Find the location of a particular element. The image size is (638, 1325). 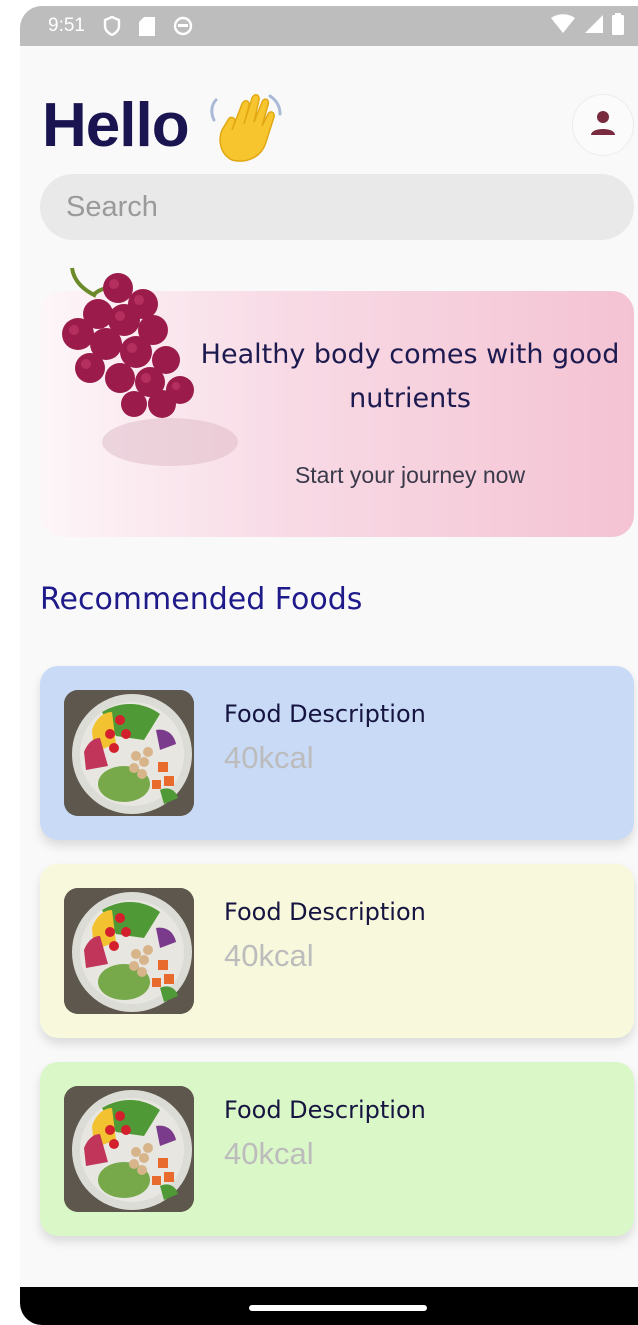

face-icon is located at coordinates (183, 26).